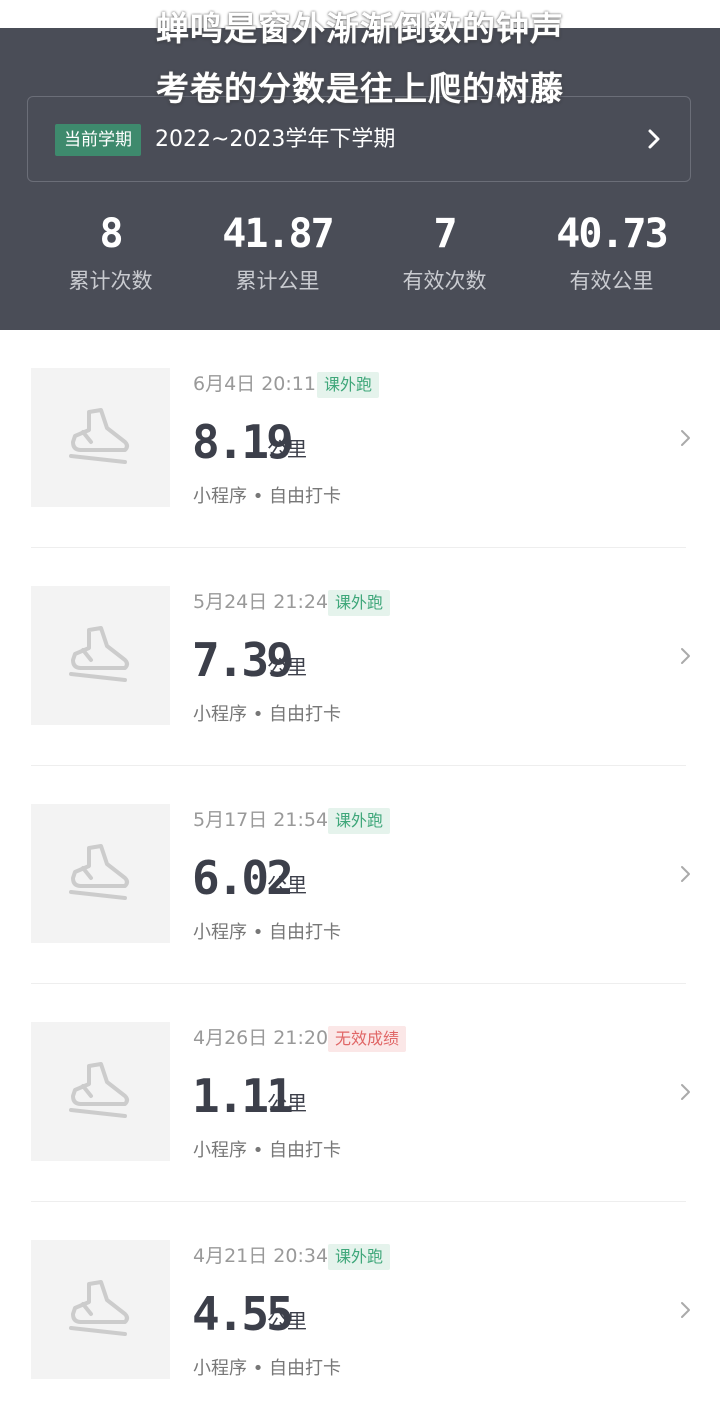 The width and height of the screenshot is (720, 1420). What do you see at coordinates (445, 234) in the screenshot?
I see `stat-value: 7` at bounding box center [445, 234].